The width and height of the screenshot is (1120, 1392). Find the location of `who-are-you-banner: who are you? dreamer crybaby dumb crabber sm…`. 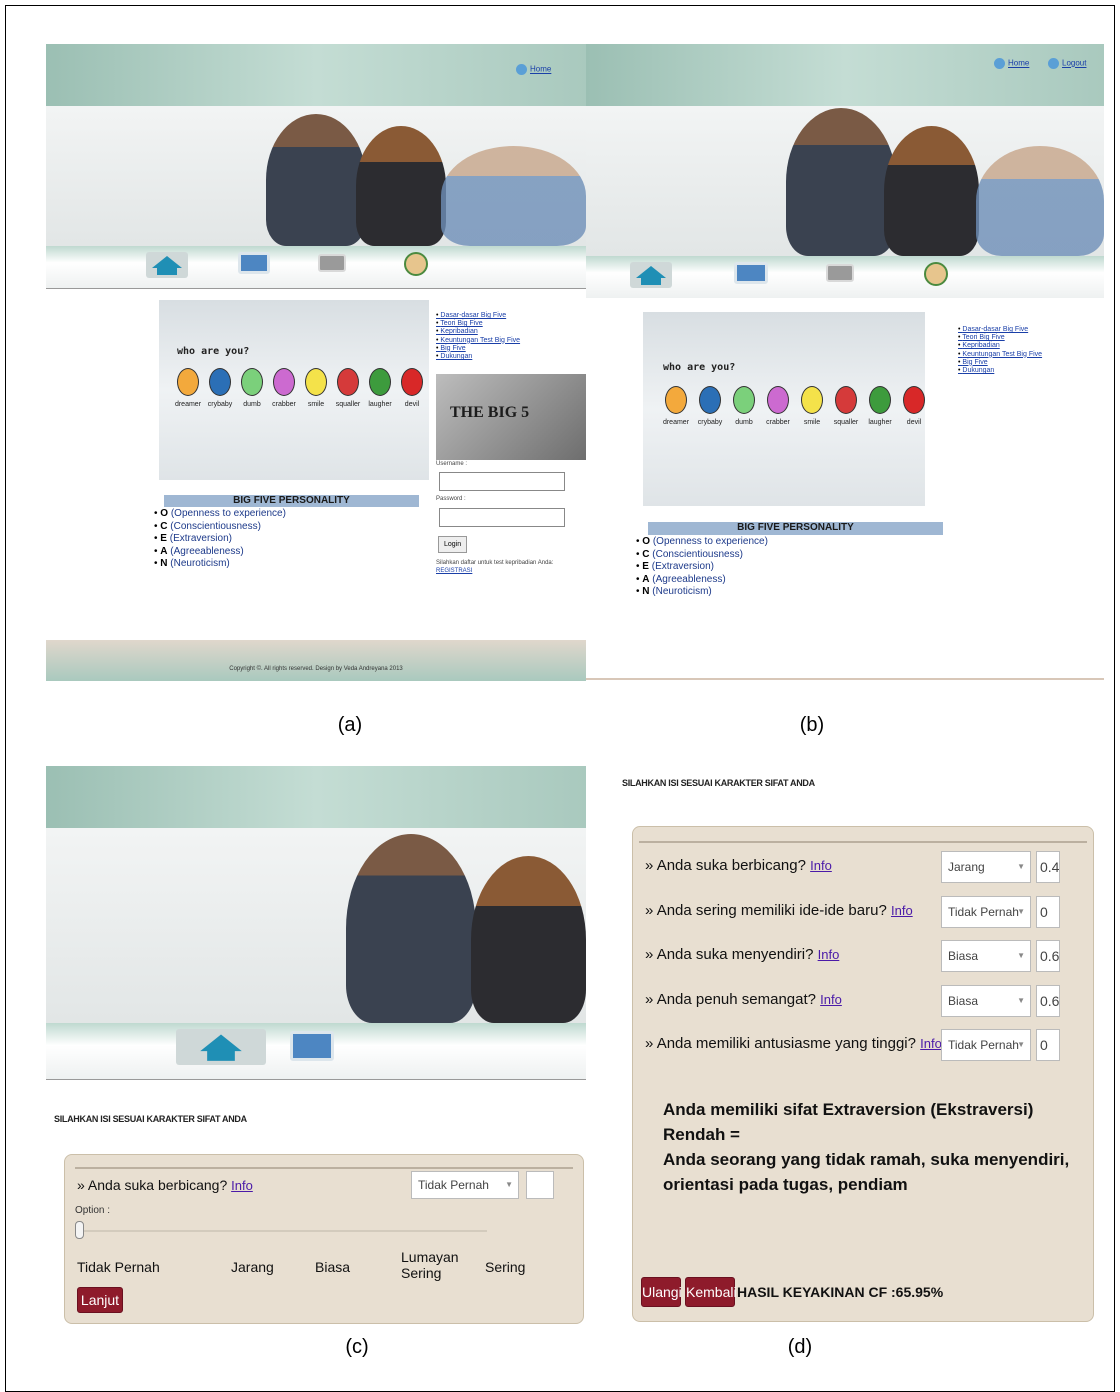

who-are-you-banner: who are you? dreamer crybaby dumb crabber sm… is located at coordinates (784, 409).